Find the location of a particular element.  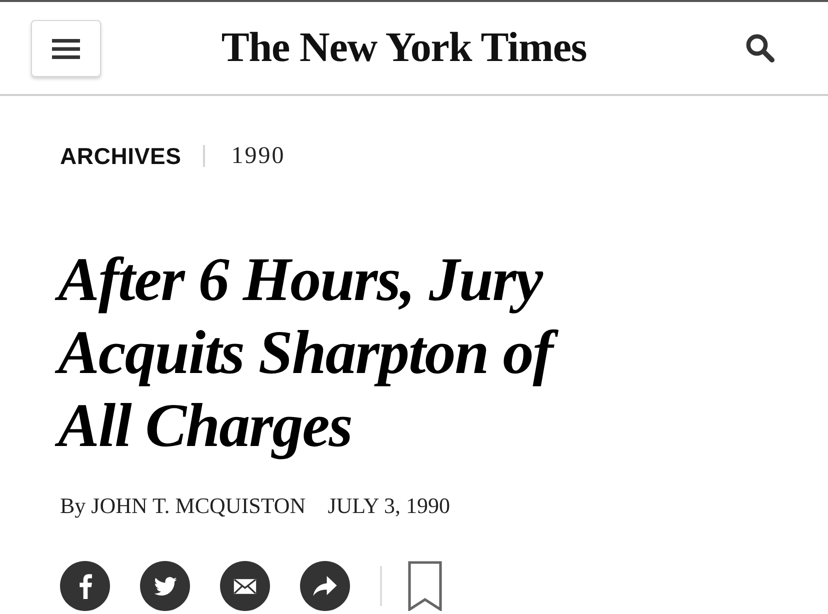

menu-icon is located at coordinates (66, 48).